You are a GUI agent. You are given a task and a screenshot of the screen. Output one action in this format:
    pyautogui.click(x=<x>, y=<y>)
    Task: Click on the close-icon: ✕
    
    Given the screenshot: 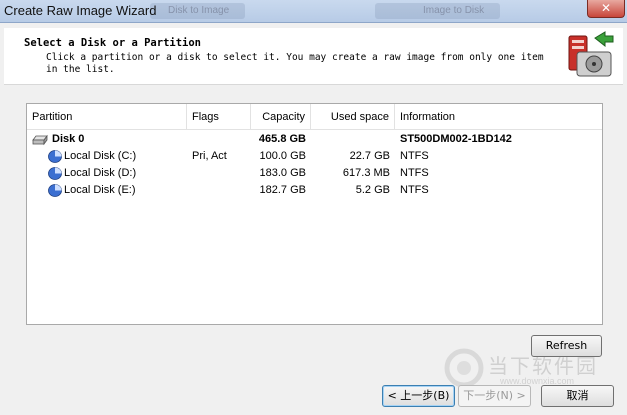 What is the action you would take?
    pyautogui.click(x=606, y=8)
    